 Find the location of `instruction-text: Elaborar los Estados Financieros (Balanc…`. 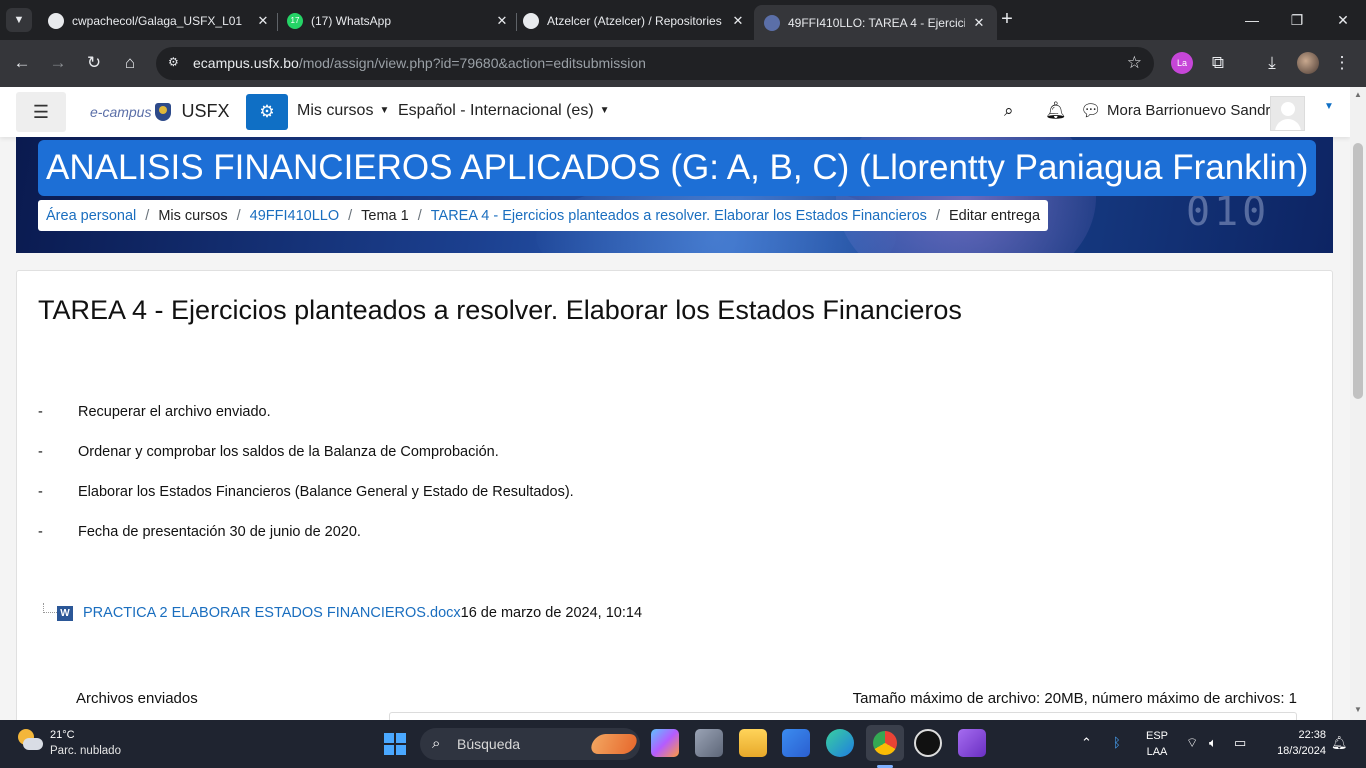

instruction-text: Elaborar los Estados Financieros (Balanc… is located at coordinates (326, 492).